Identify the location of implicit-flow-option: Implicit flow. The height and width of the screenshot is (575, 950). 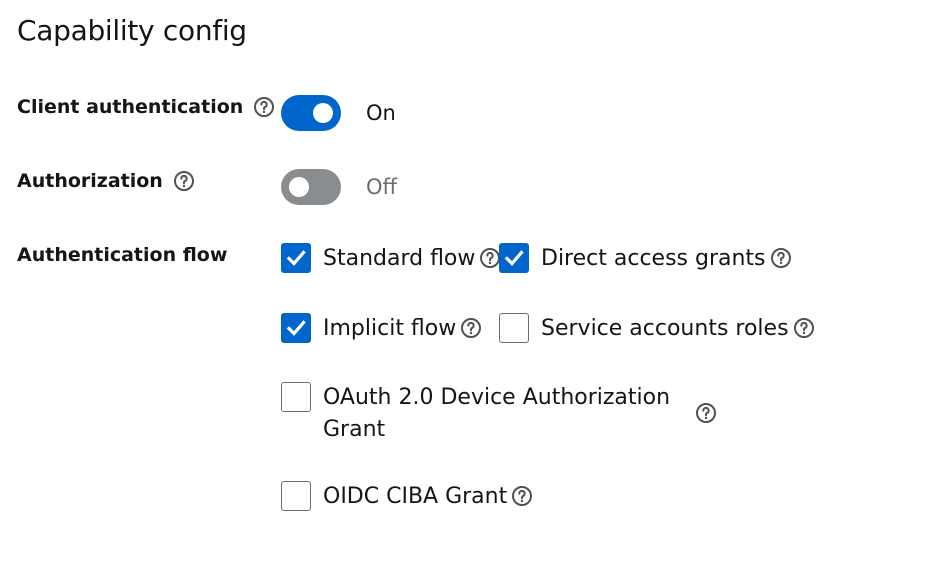
(381, 329).